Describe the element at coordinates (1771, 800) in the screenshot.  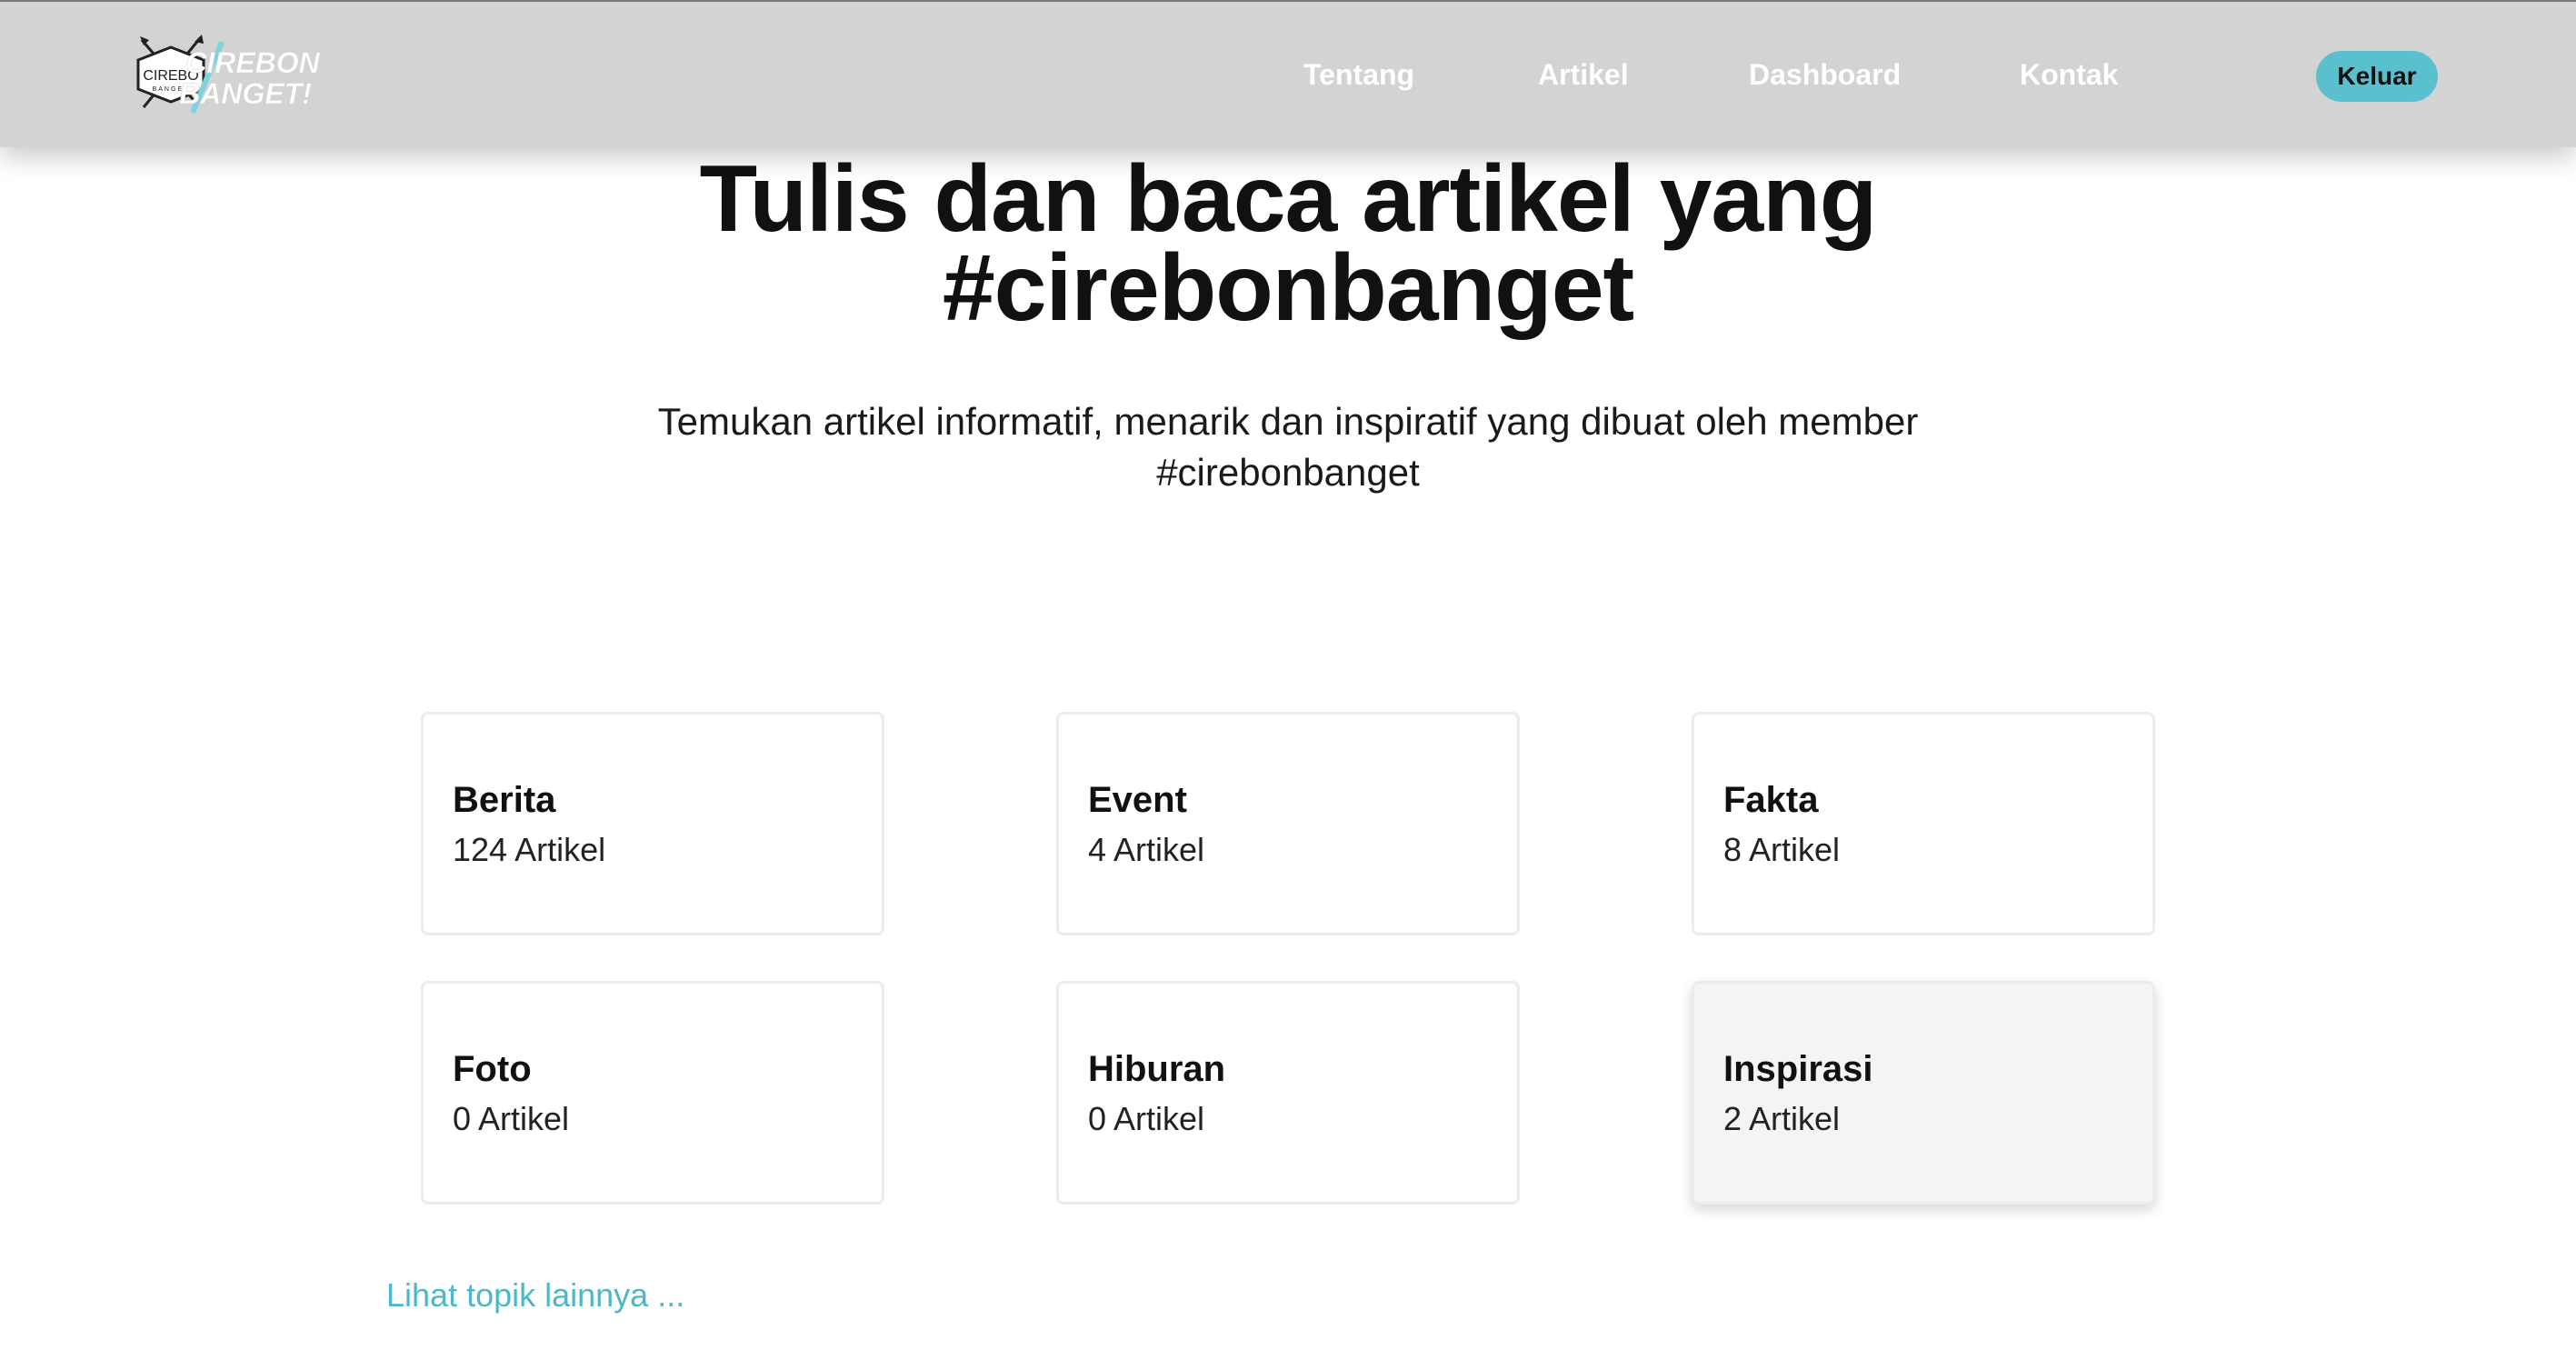
I see `category-name: Fakta` at that location.